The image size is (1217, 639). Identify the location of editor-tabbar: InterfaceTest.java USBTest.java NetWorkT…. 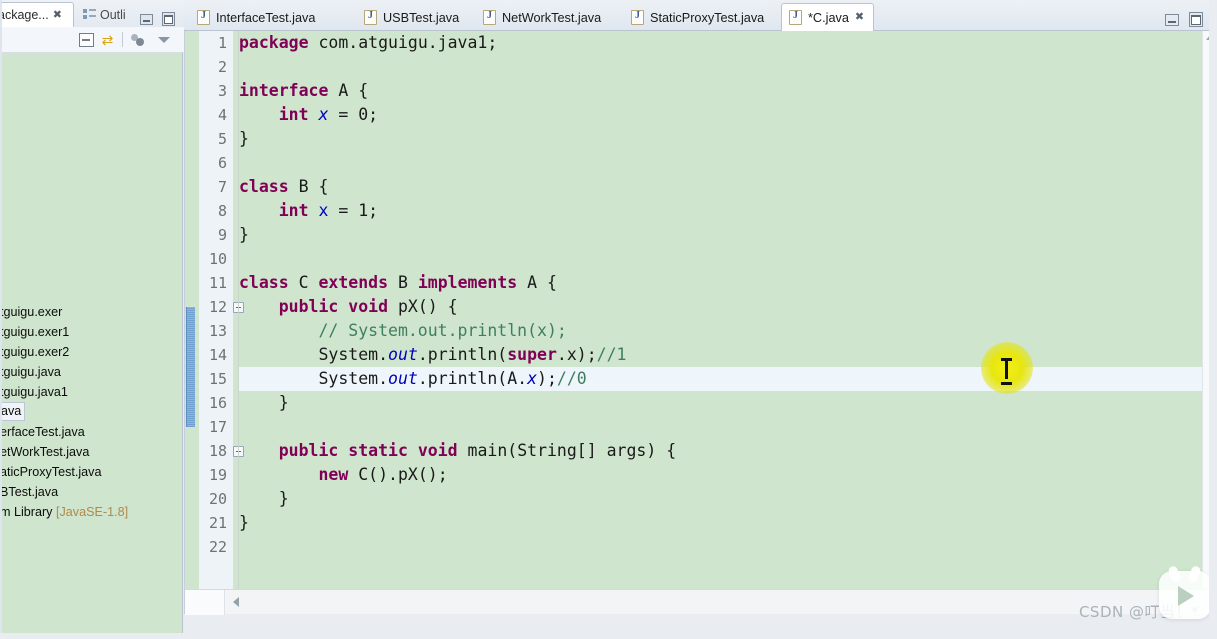
(700, 16).